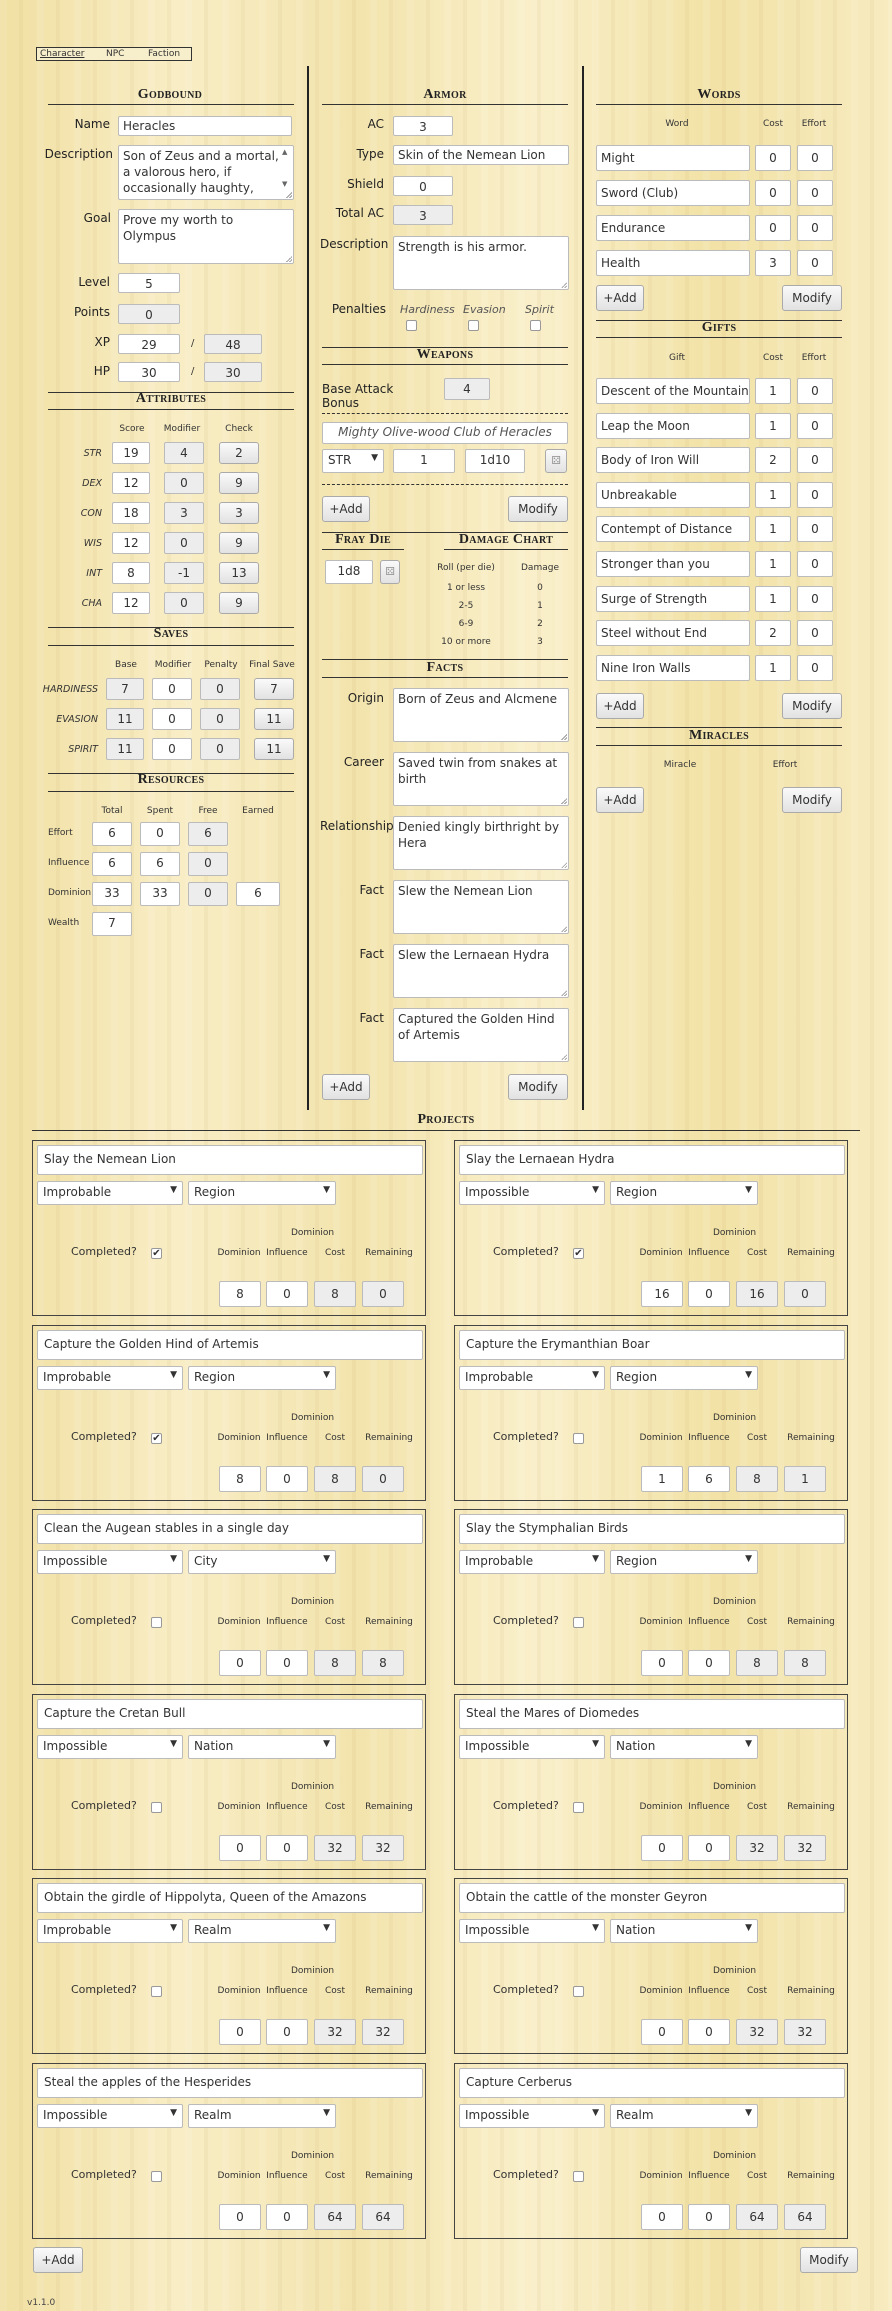 The height and width of the screenshot is (2311, 892). I want to click on add-weapon-button: +Add, so click(346, 509).